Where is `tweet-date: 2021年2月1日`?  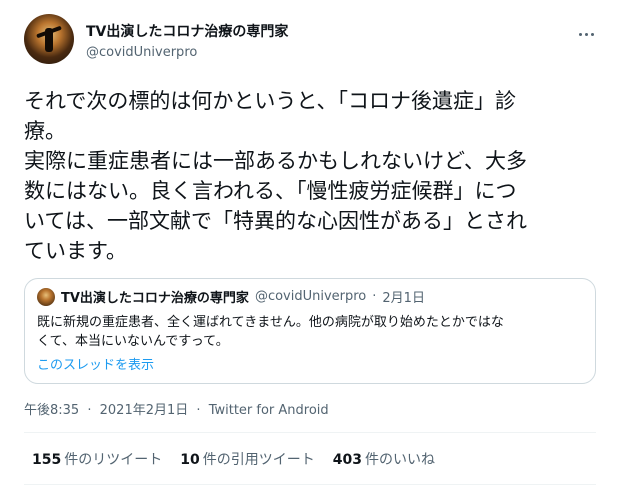
tweet-date: 2021年2月1日 is located at coordinates (144, 410).